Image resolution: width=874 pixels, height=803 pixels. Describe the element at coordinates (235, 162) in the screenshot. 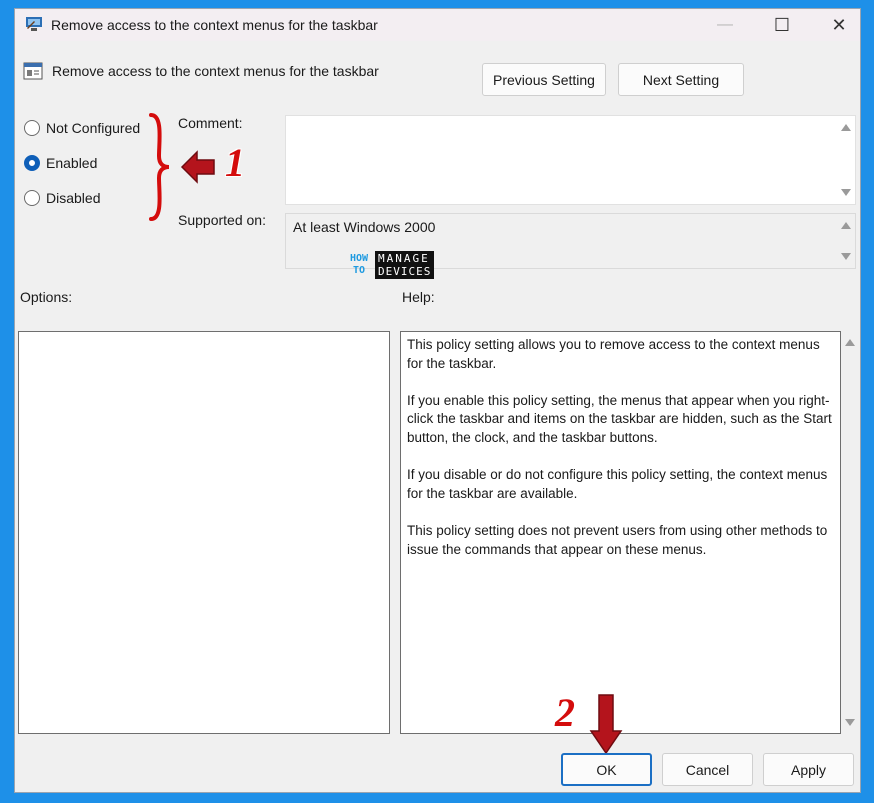

I see `annotation-number-1: 1` at that location.